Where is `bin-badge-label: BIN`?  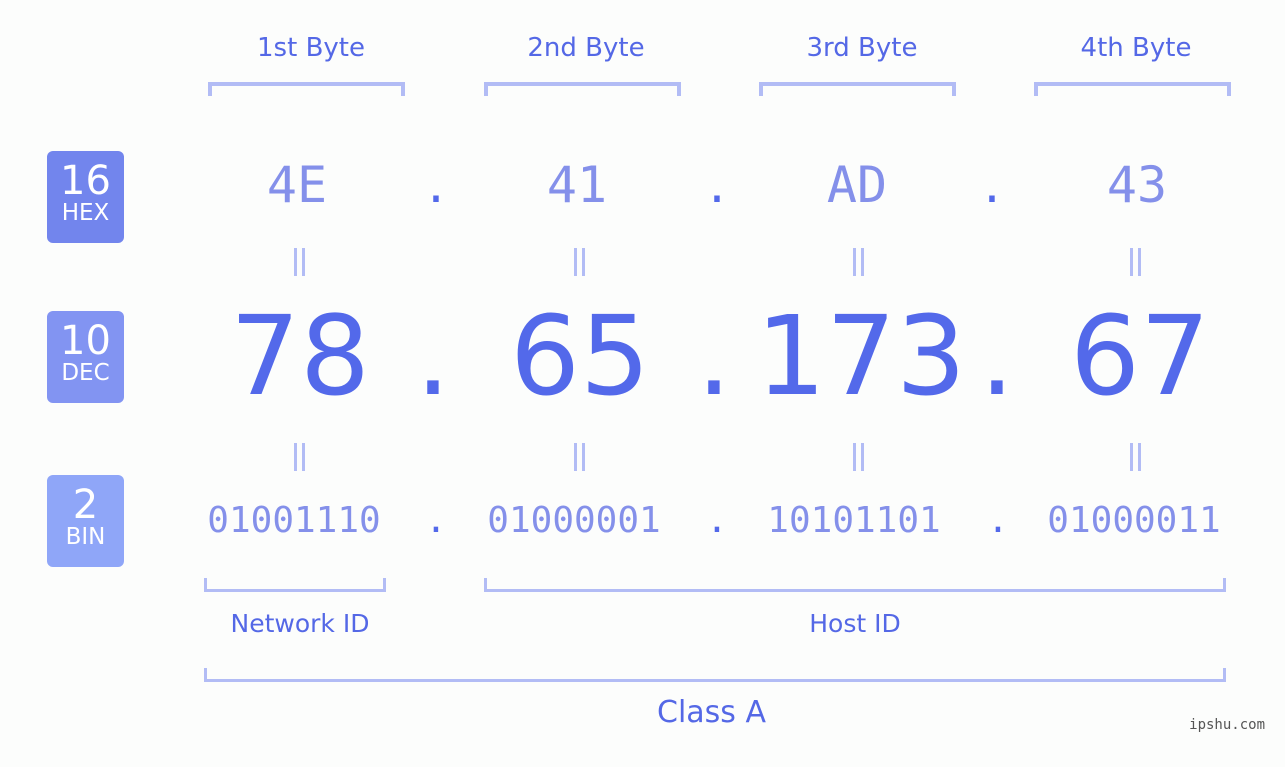 bin-badge-label: BIN is located at coordinates (85, 537).